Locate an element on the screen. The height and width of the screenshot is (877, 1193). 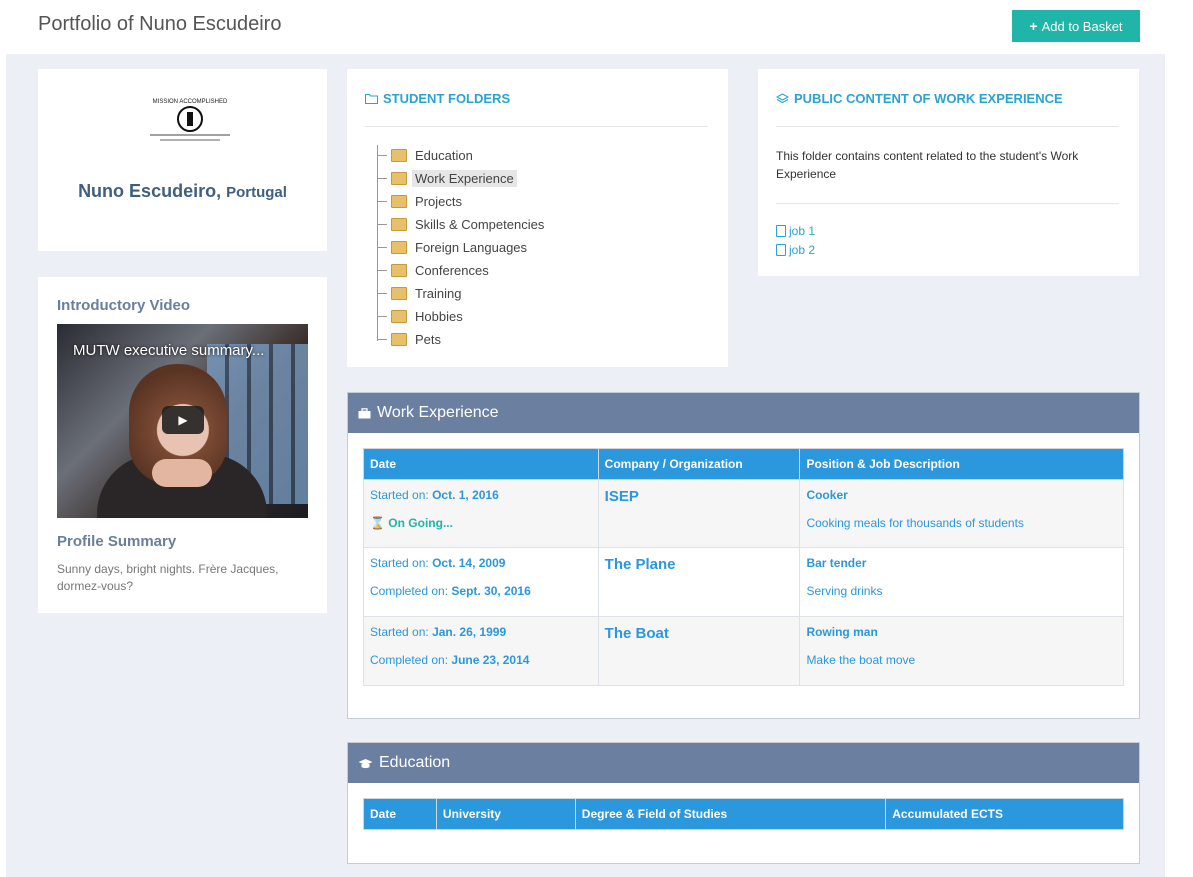
position-cell: Rowing man Make the boat move is located at coordinates (961, 651).